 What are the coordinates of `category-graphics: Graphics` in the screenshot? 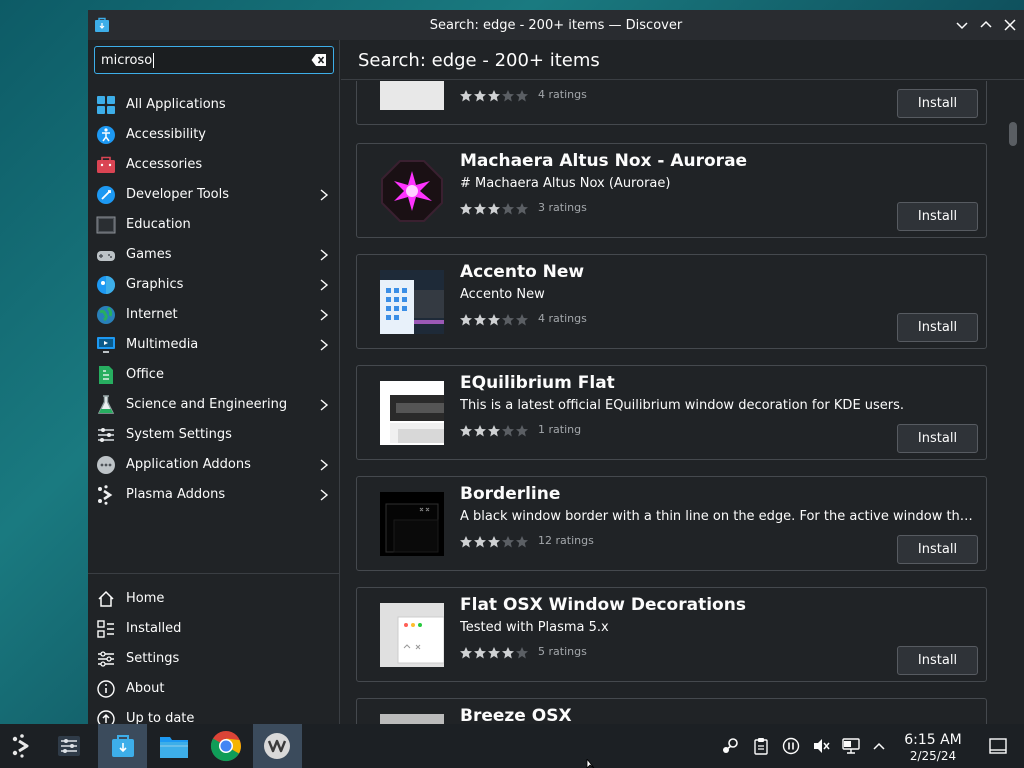 It's located at (214, 285).